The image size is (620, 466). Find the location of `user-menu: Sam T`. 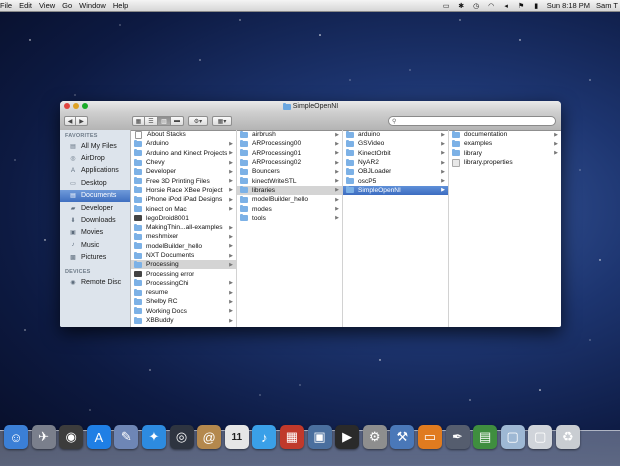

user-menu: Sam T is located at coordinates (607, 5).